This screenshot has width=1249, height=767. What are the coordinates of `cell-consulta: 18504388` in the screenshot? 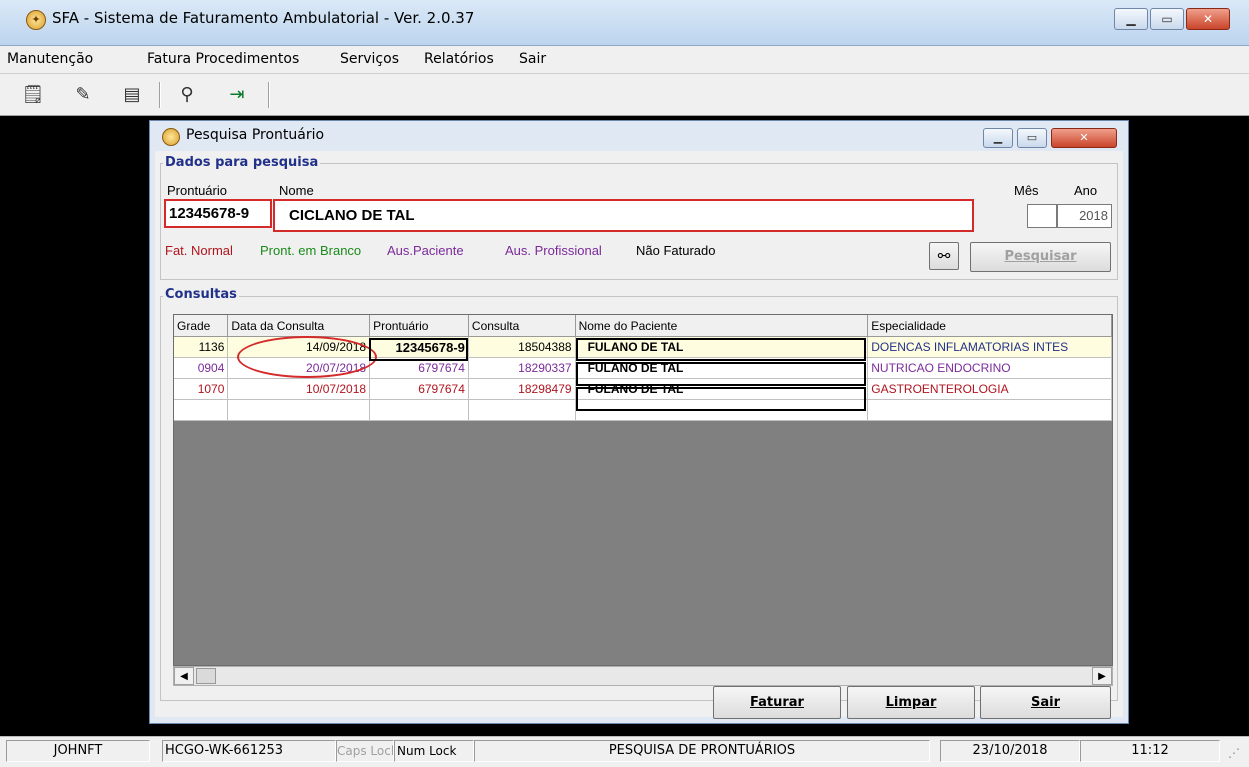 It's located at (522, 347).